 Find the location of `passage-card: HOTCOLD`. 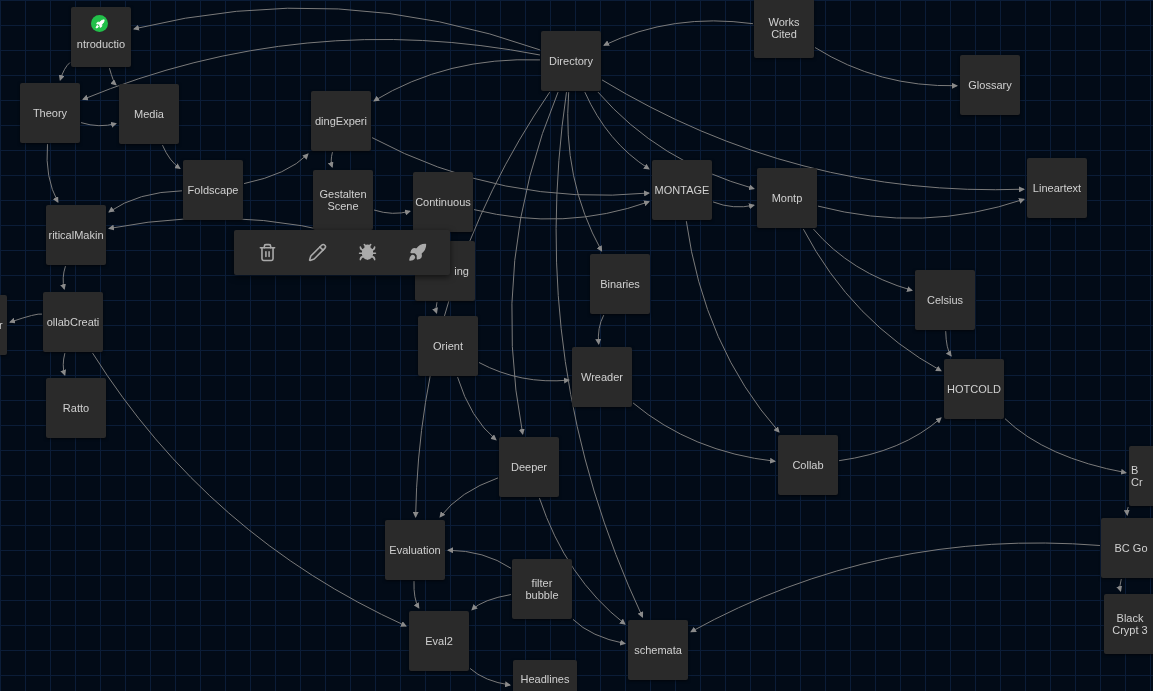

passage-card: HOTCOLD is located at coordinates (974, 389).